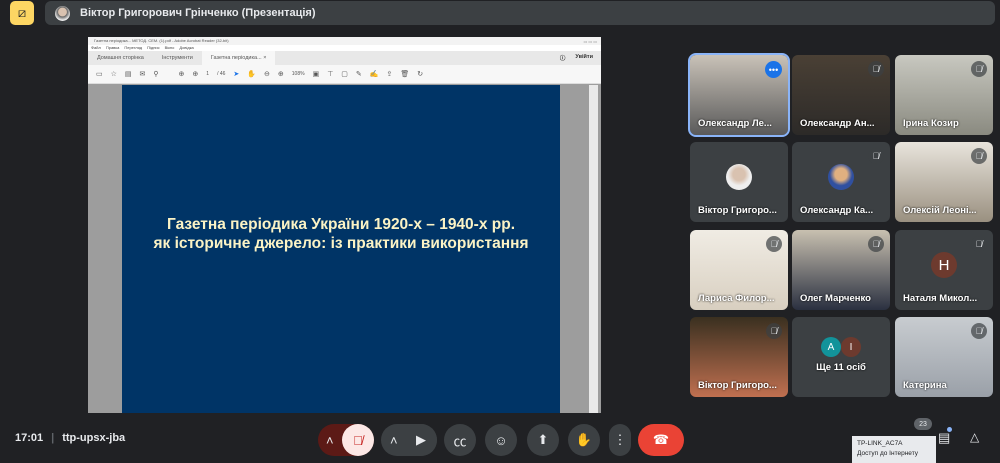  What do you see at coordinates (181, 74) in the screenshot?
I see `page-up-icon: ⊕` at bounding box center [181, 74].